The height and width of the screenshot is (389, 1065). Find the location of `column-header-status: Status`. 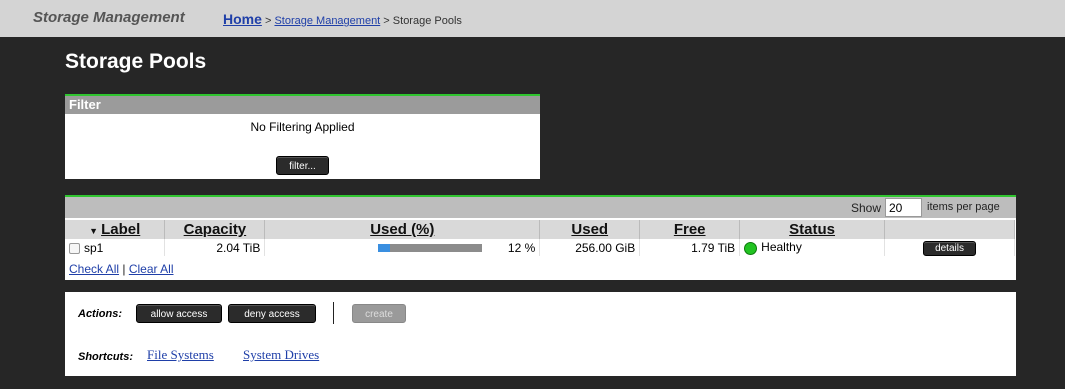

column-header-status: Status is located at coordinates (812, 229).